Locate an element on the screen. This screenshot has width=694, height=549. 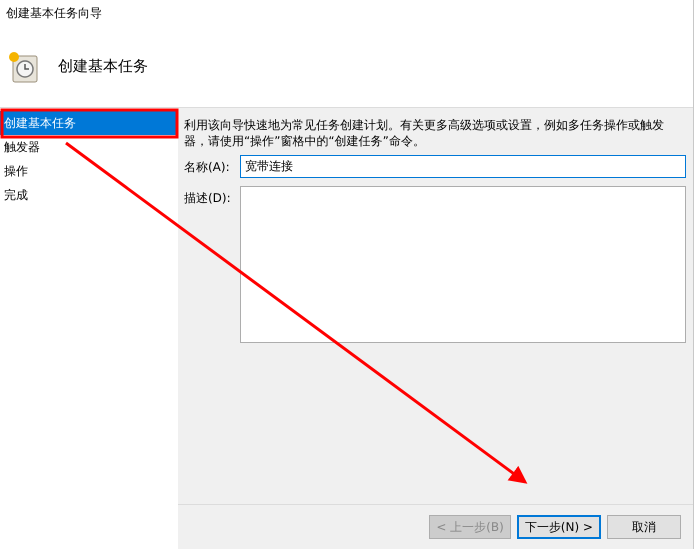
sidebar-item: 完成 is located at coordinates (89, 195).